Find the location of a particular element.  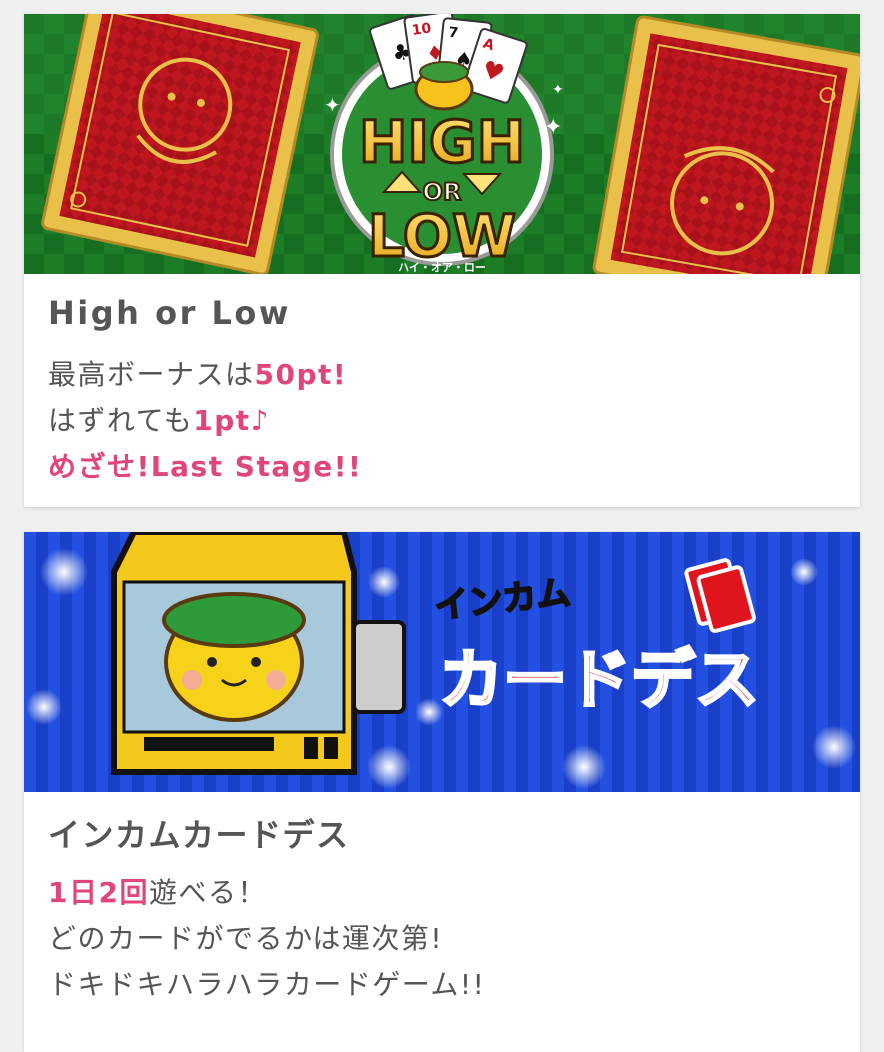

card-back-right is located at coordinates (726, 144).